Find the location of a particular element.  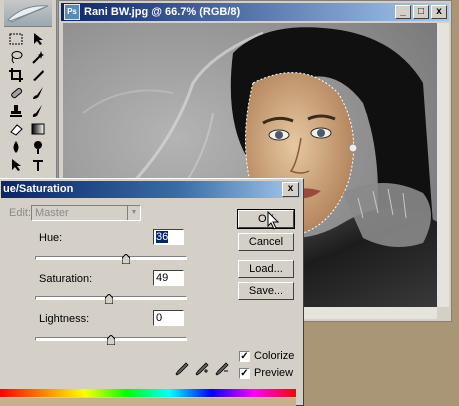

lightness-input: 0 is located at coordinates (168, 318).